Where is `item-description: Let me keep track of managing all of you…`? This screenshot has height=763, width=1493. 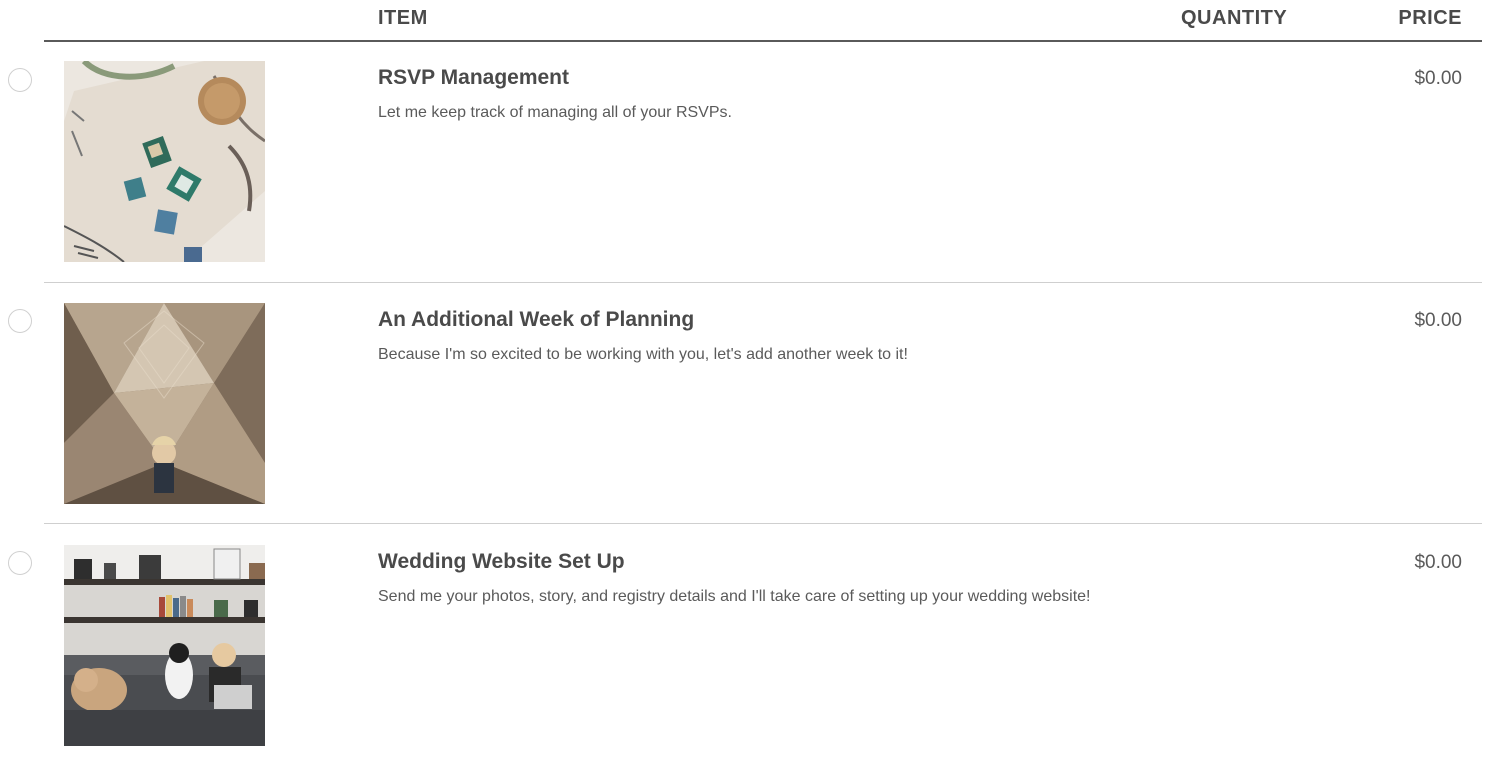
item-description: Let me keep track of managing all of you… is located at coordinates (555, 112).